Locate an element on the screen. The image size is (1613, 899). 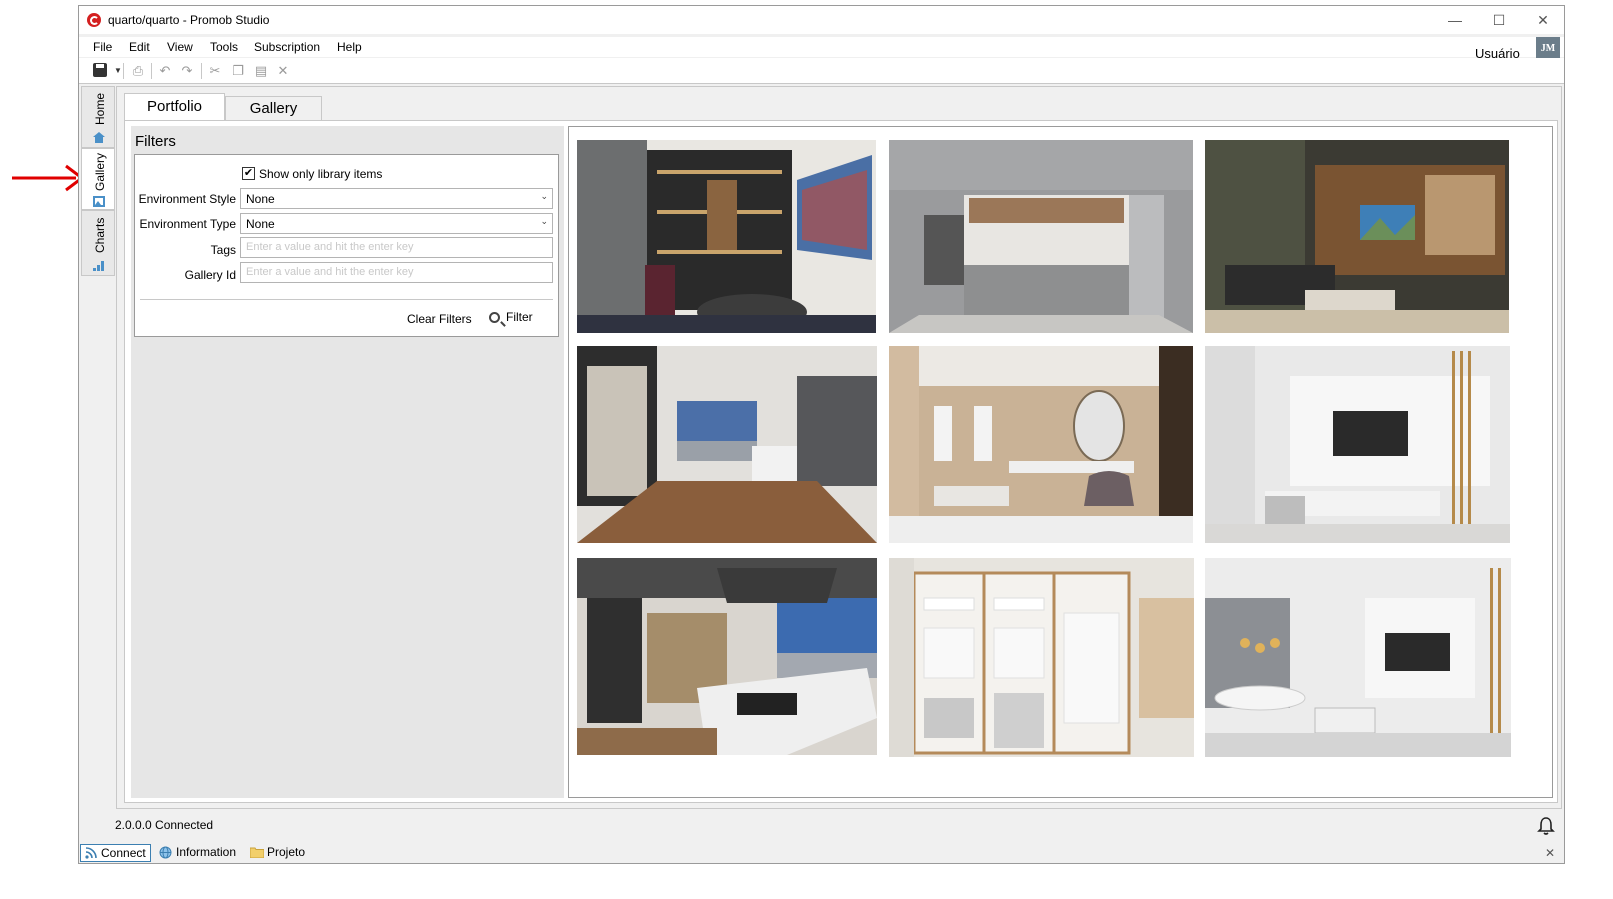
thumbnail-kitchen-island is located at coordinates (727, 656).